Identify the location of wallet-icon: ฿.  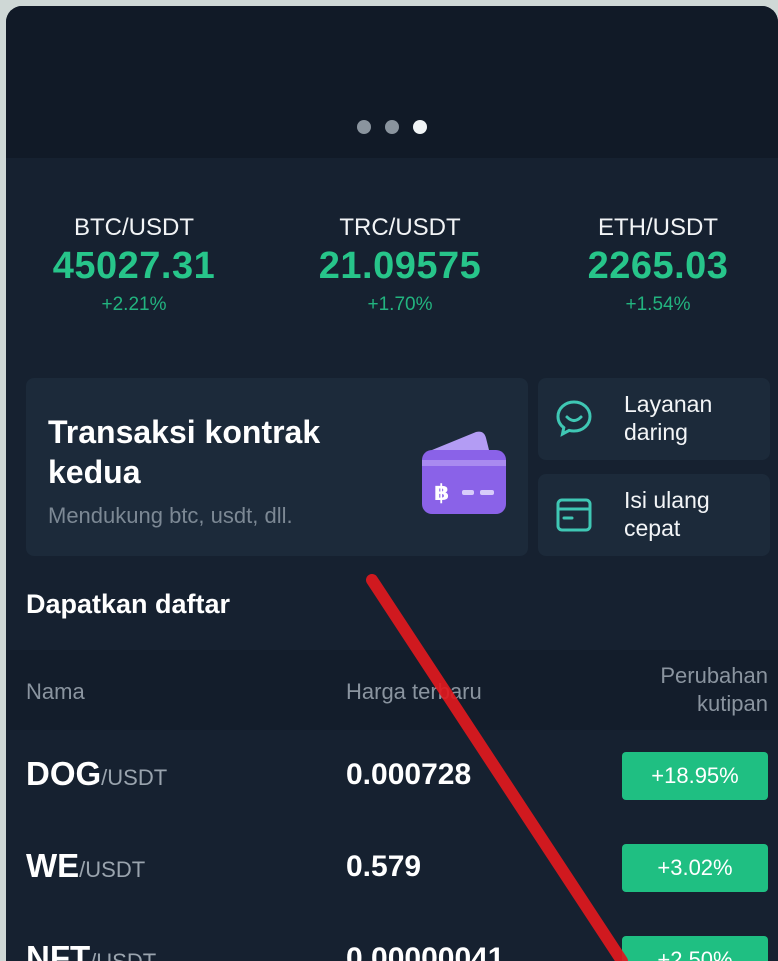
(464, 472).